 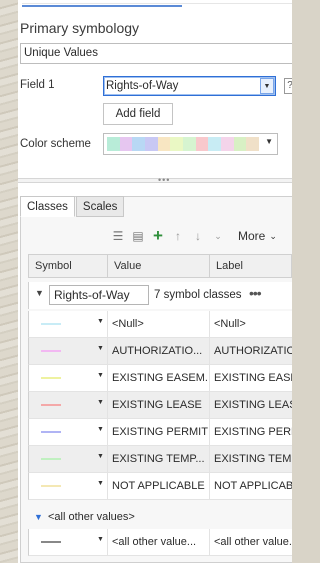 I want to click on value-cell: EXISTING PERMIT, so click(x=159, y=432).